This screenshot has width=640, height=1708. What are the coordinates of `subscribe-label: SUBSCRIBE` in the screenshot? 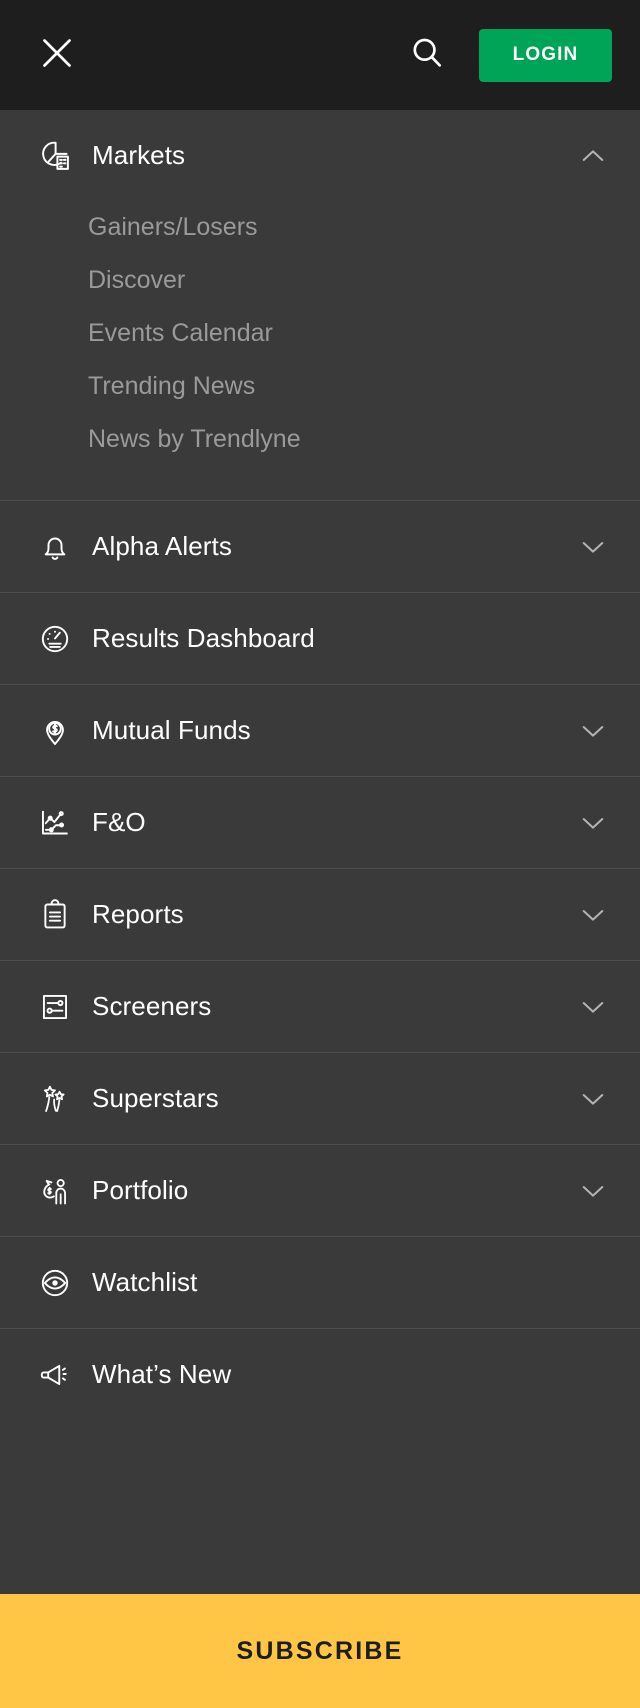 It's located at (320, 1650).